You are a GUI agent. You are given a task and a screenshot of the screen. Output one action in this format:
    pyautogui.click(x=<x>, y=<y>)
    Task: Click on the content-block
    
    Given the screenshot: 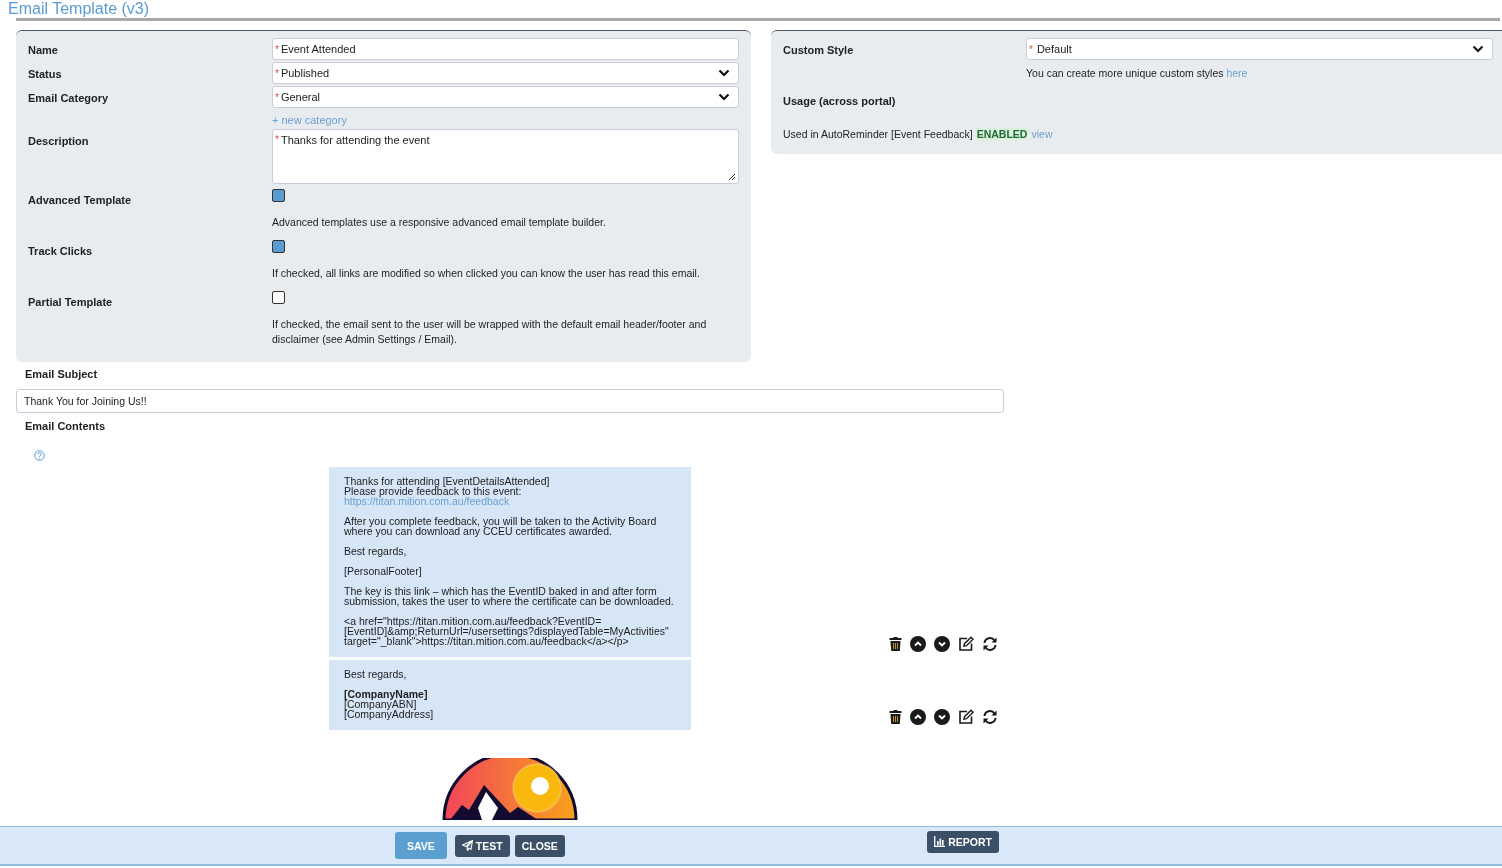 What is the action you would take?
    pyautogui.click(x=510, y=562)
    